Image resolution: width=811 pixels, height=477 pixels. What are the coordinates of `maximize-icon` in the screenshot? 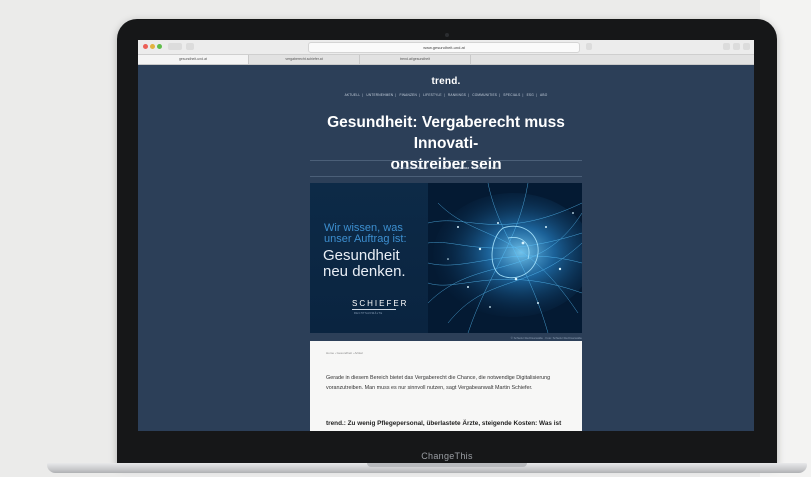 It's located at (159, 46).